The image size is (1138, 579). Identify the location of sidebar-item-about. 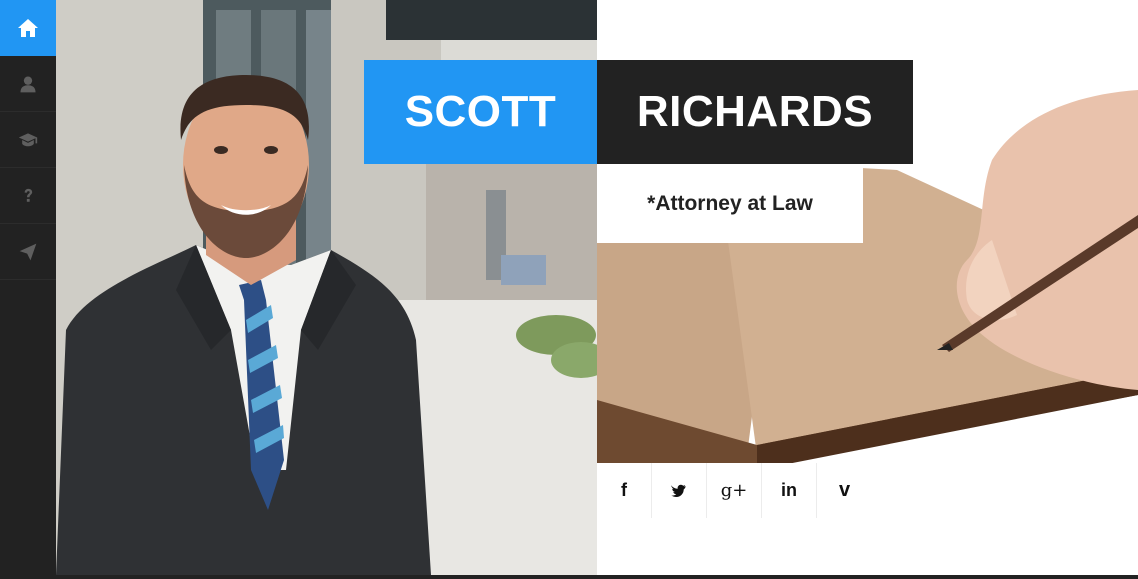
(28, 84).